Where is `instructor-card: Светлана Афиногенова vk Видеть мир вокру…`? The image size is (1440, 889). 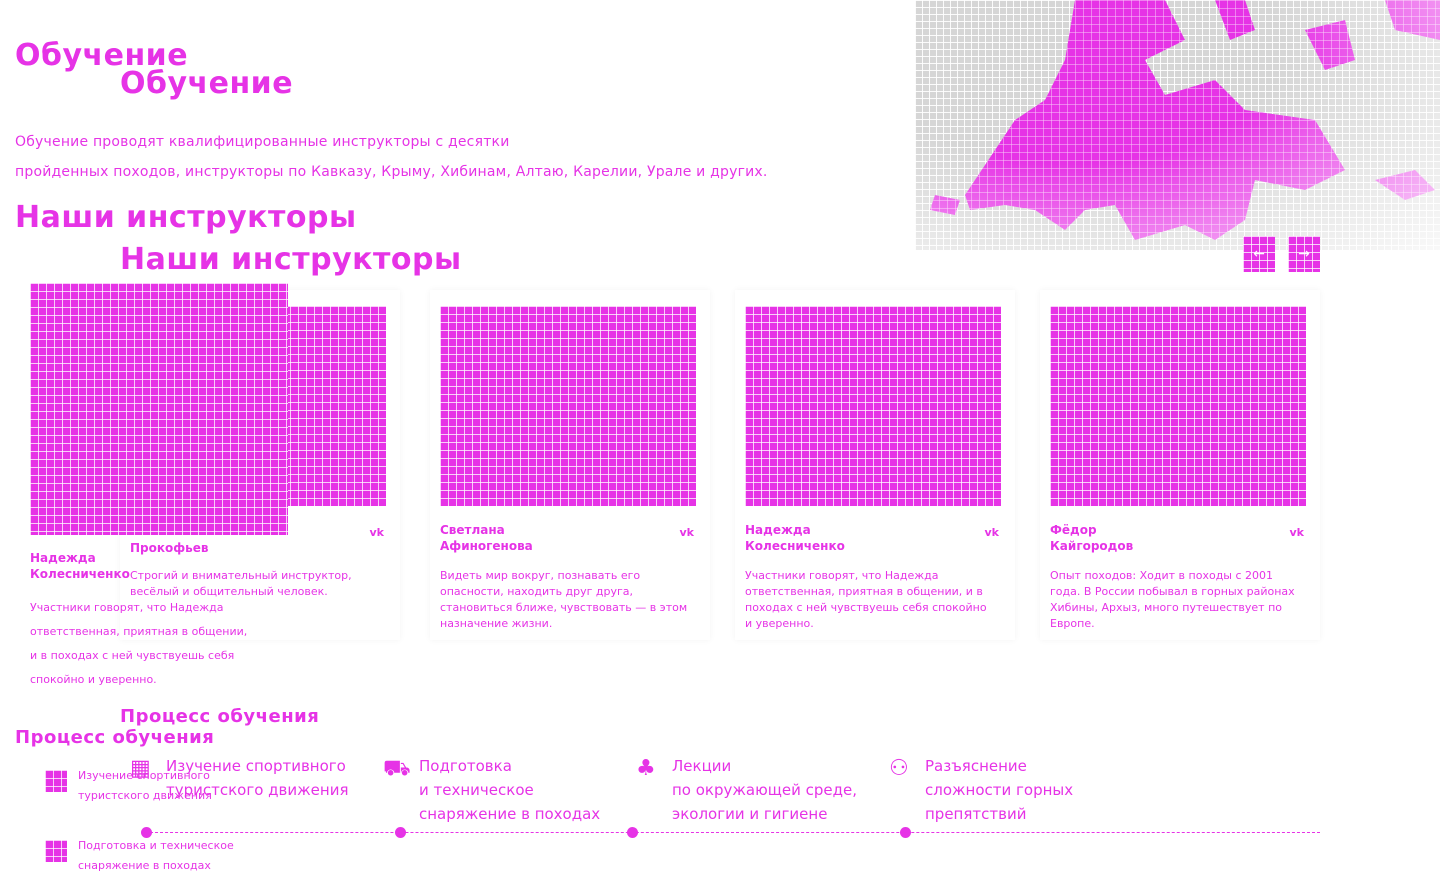 instructor-card: Светлана Афиногенова vk Видеть мир вокру… is located at coordinates (570, 465).